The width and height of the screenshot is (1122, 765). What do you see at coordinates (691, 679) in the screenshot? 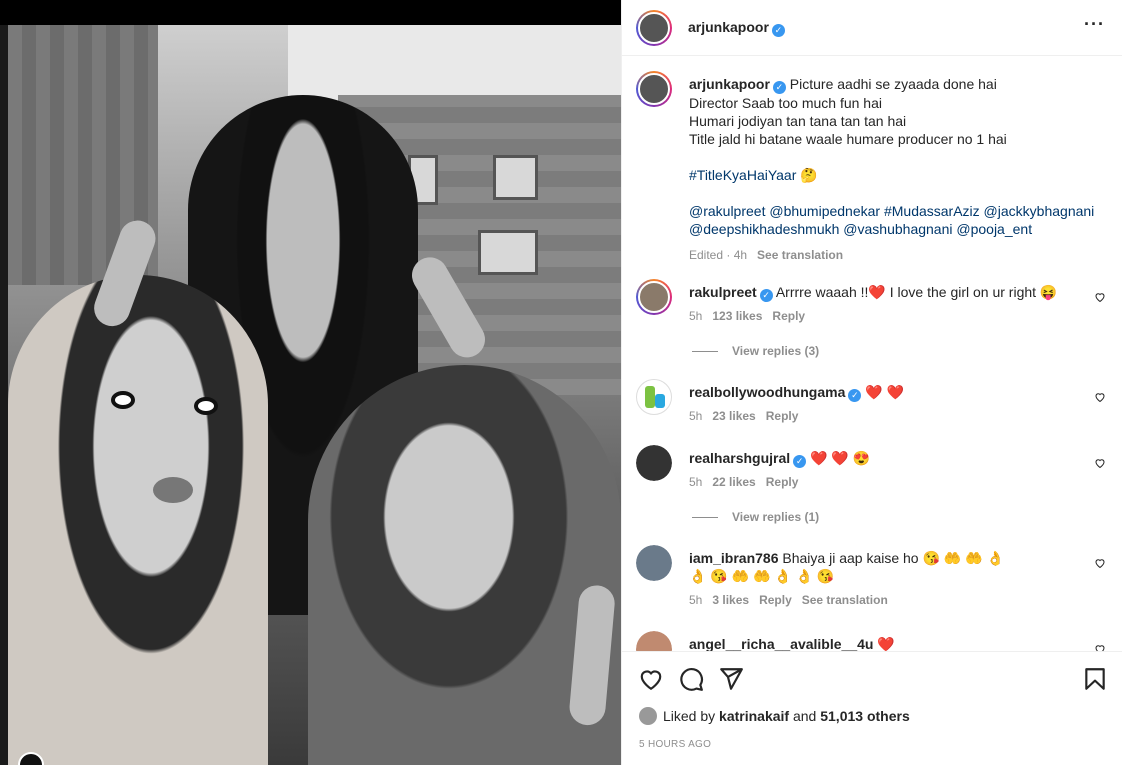
I see `comment-icon` at bounding box center [691, 679].